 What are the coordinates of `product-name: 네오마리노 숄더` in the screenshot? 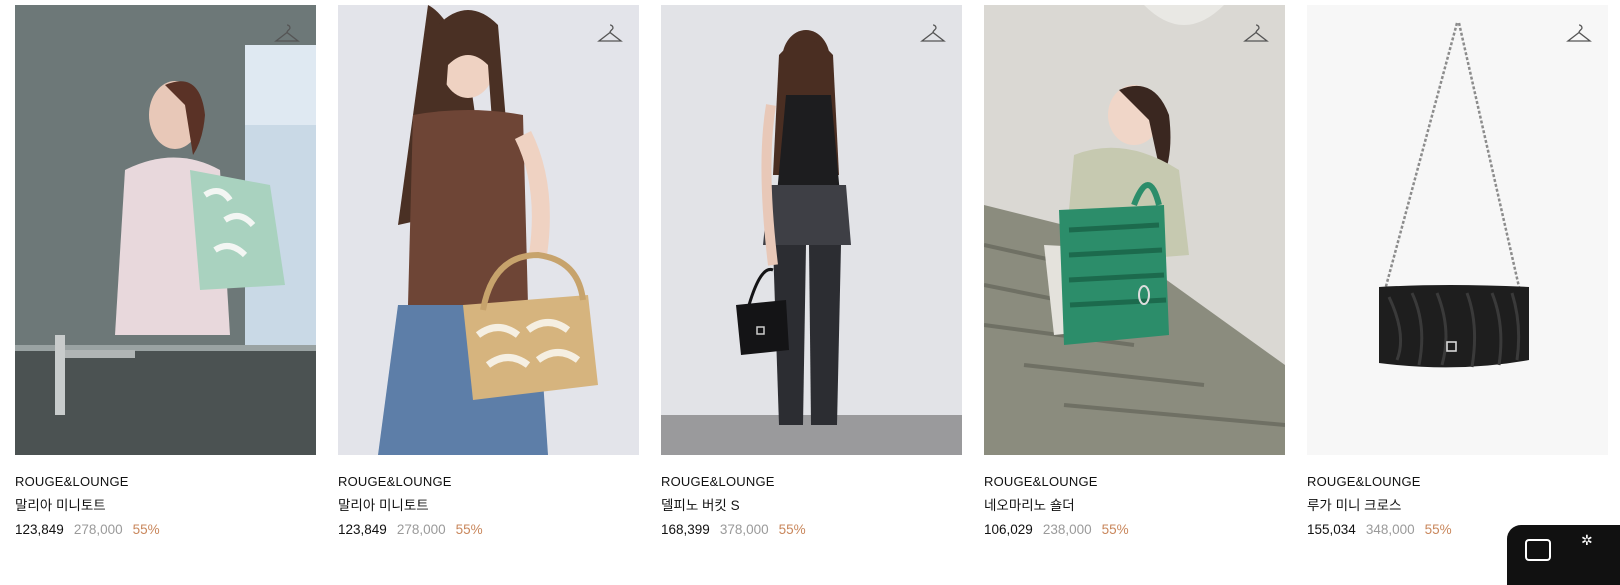 It's located at (1134, 506).